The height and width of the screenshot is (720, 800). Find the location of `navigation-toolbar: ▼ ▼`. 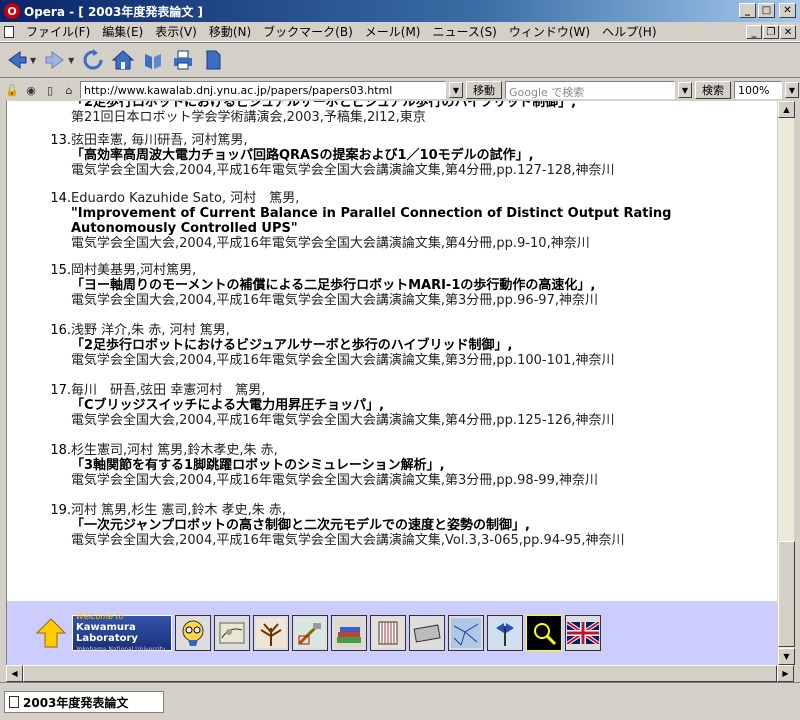

navigation-toolbar: ▼ ▼ is located at coordinates (400, 60).